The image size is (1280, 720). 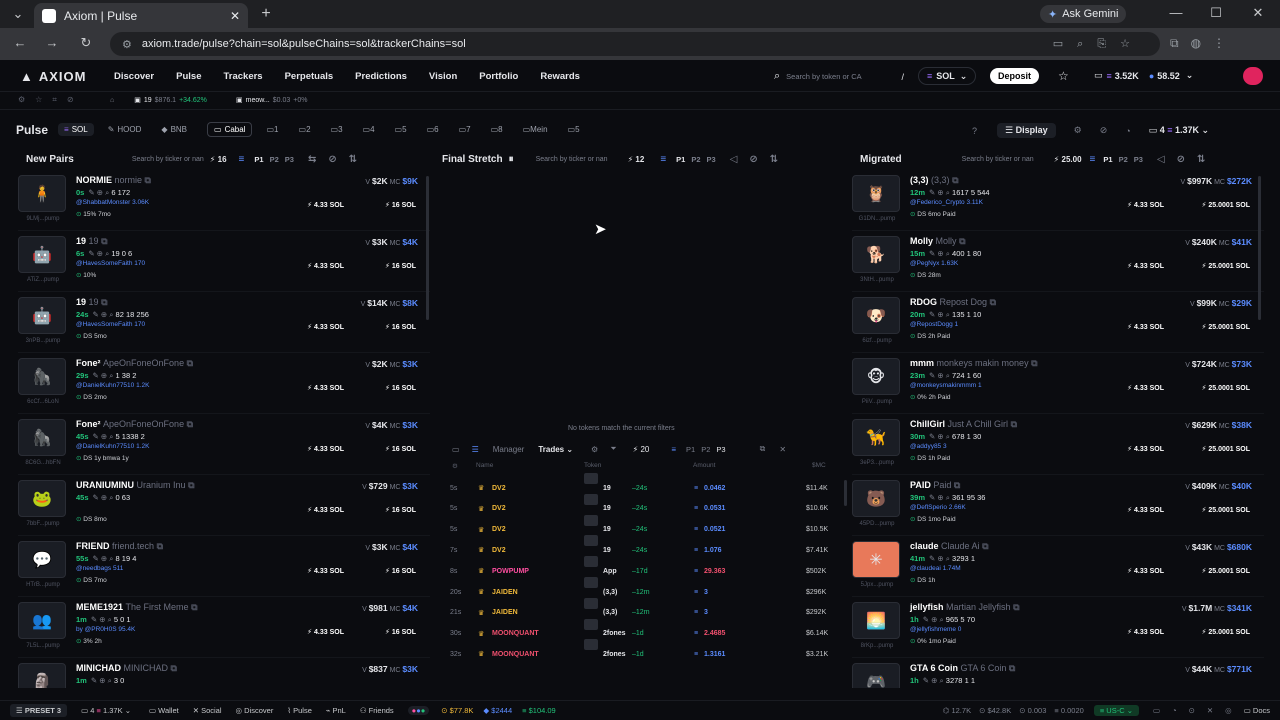 I want to click on trade-row: 7s ♛ DV2 19 – 24s ≡ 1.076 $7.41K, so click(x=641, y=547).